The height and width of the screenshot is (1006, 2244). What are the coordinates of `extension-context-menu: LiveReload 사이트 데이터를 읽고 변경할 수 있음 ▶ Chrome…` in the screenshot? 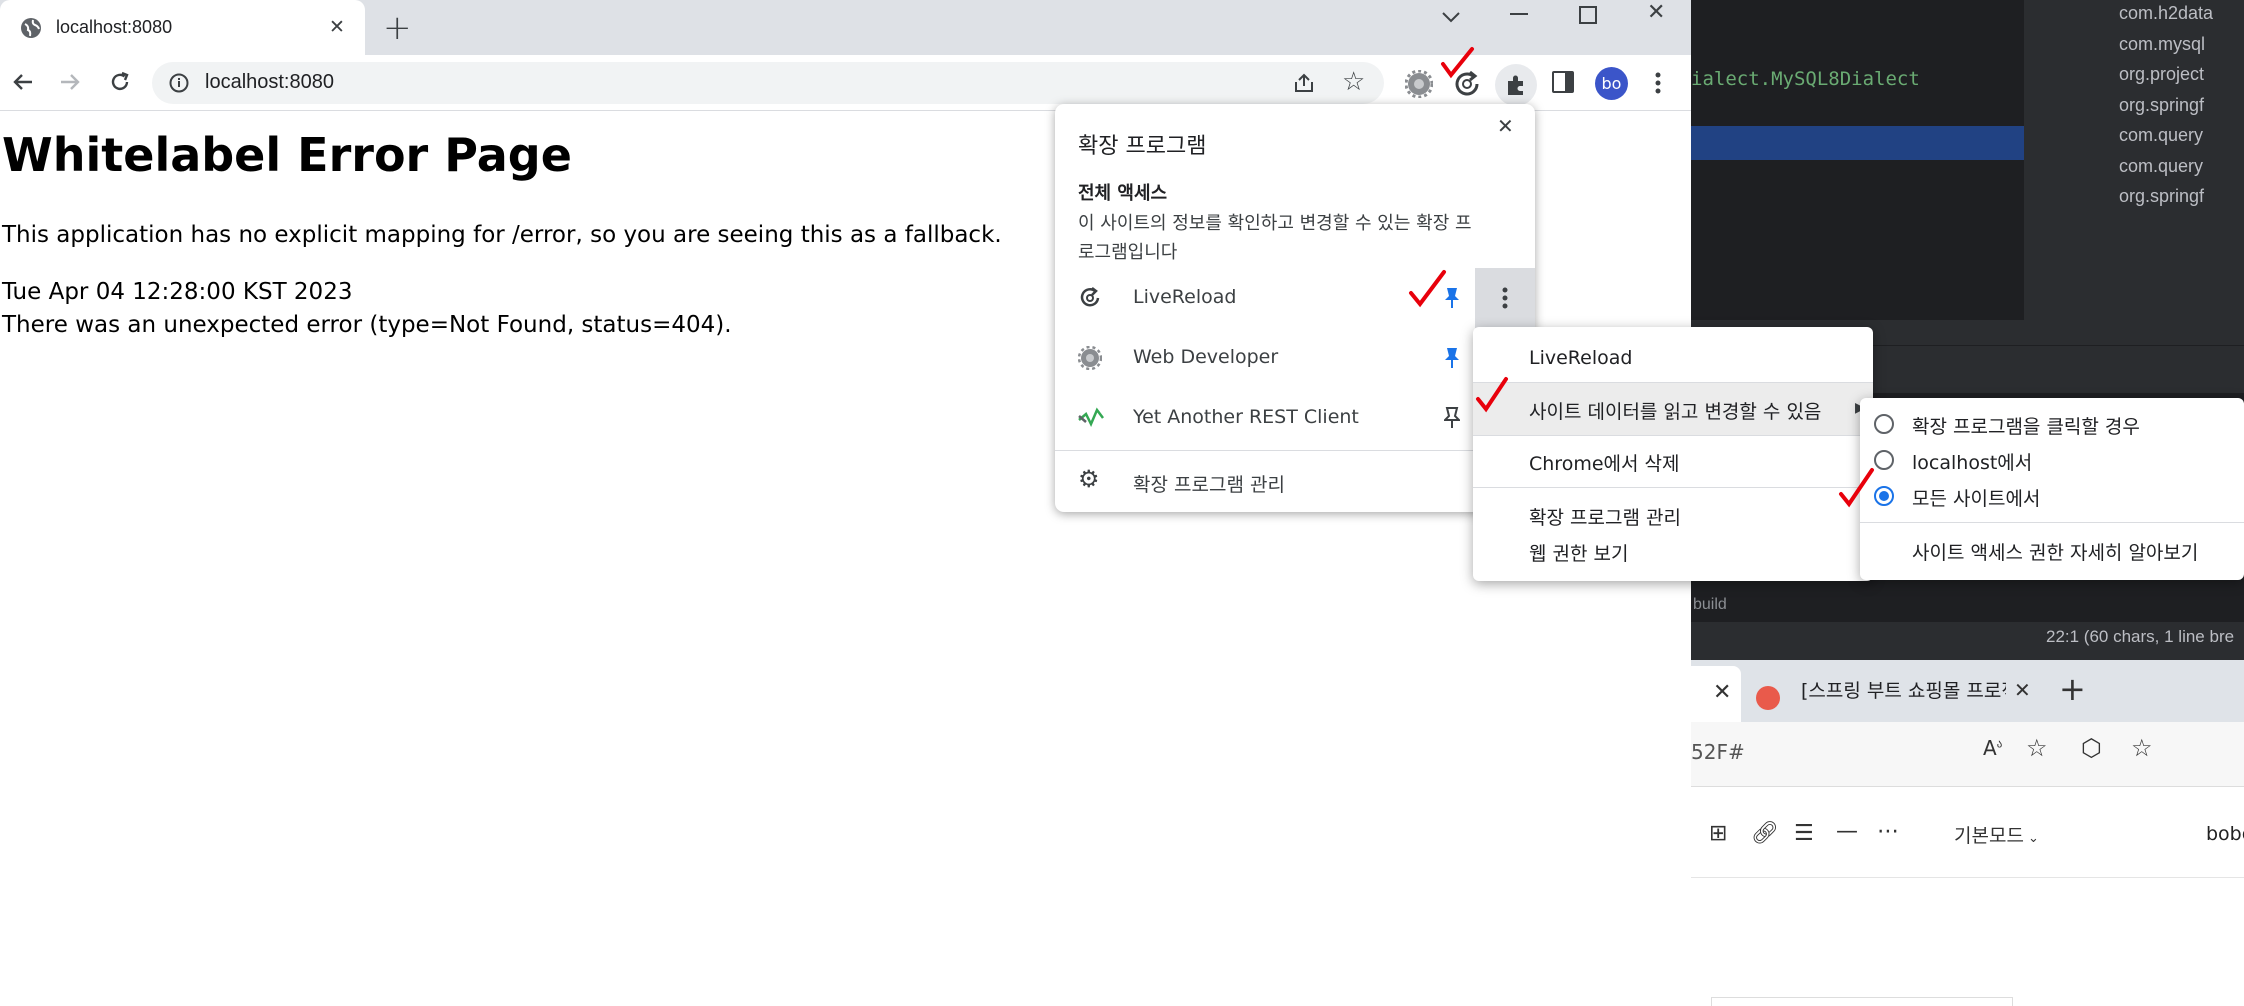 It's located at (1673, 454).